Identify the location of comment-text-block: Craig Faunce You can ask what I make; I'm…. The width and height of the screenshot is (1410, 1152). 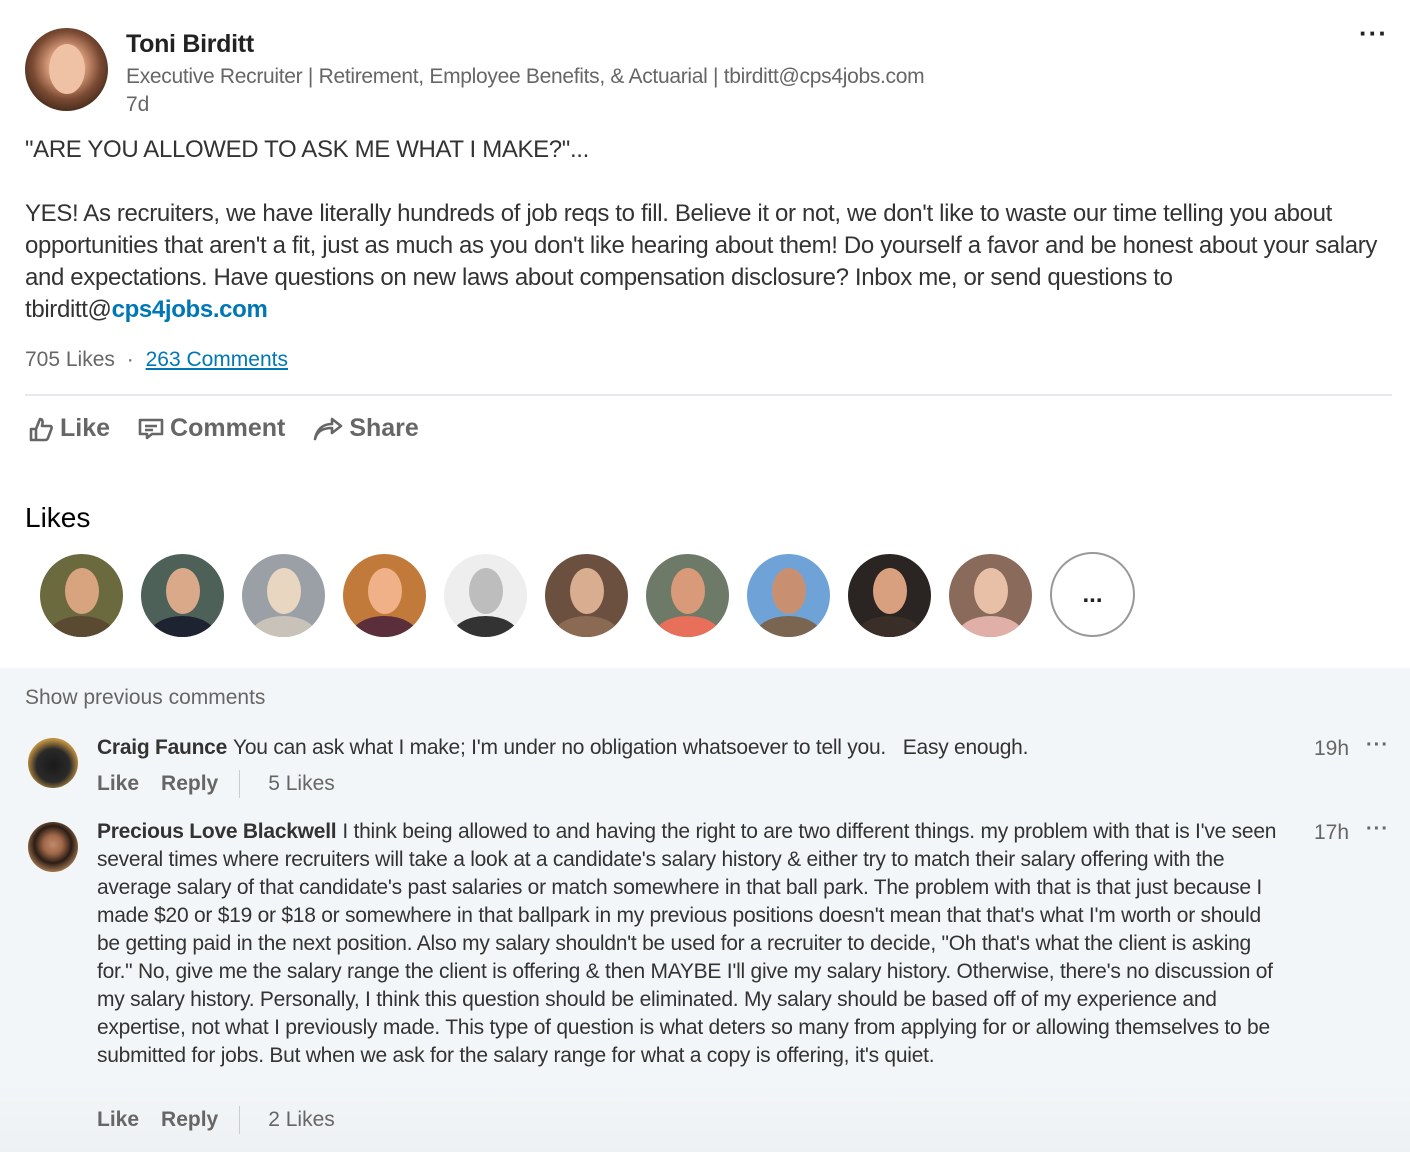
(687, 748).